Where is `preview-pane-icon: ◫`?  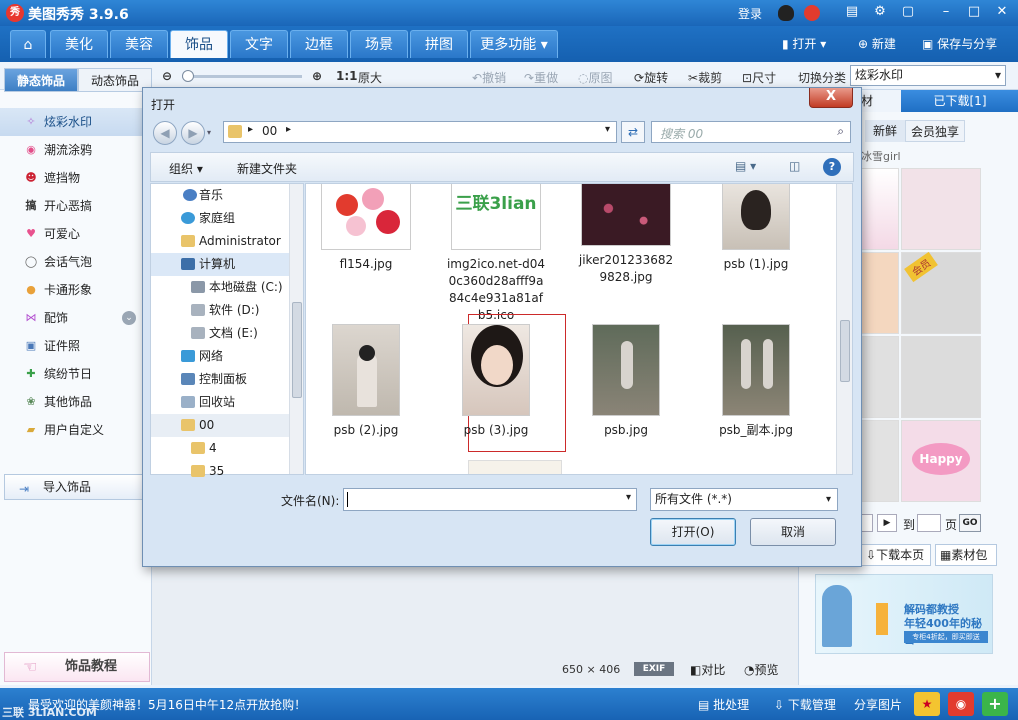 preview-pane-icon: ◫ is located at coordinates (794, 166).